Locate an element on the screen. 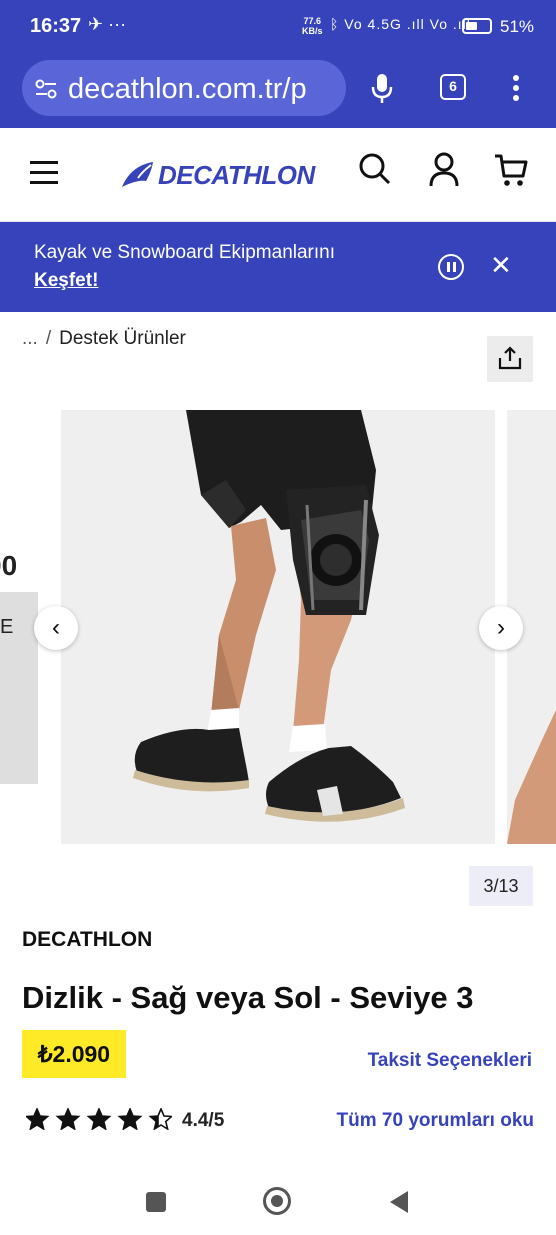 The image size is (556, 1235). cart-icon is located at coordinates (511, 170).